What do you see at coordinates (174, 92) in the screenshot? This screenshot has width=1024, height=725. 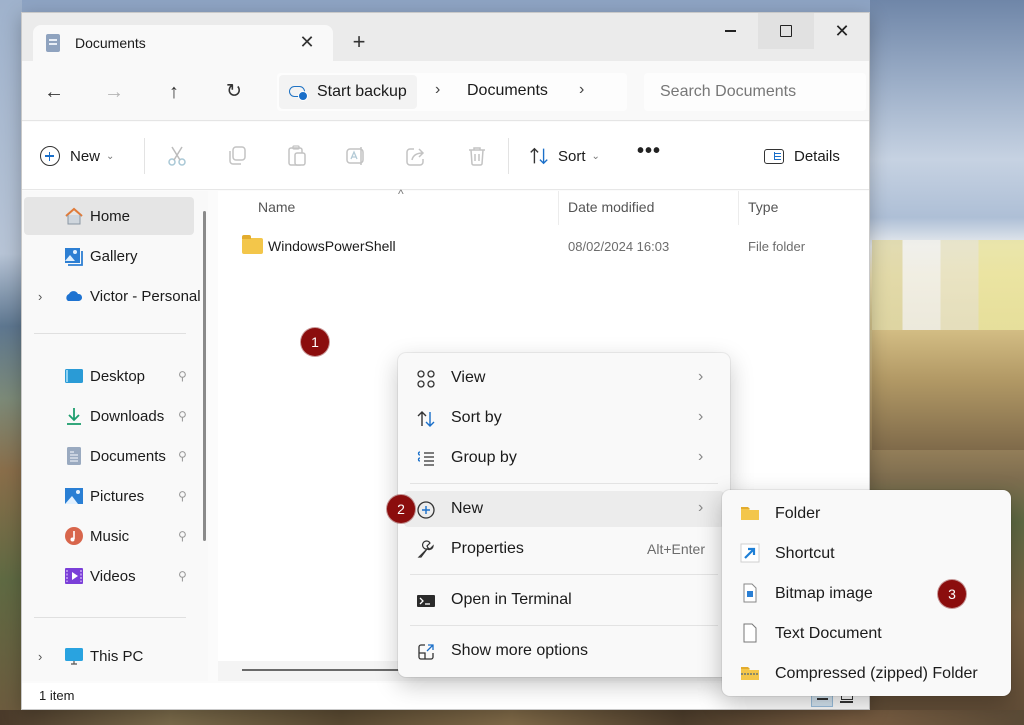 I see `up-button: ↑` at bounding box center [174, 92].